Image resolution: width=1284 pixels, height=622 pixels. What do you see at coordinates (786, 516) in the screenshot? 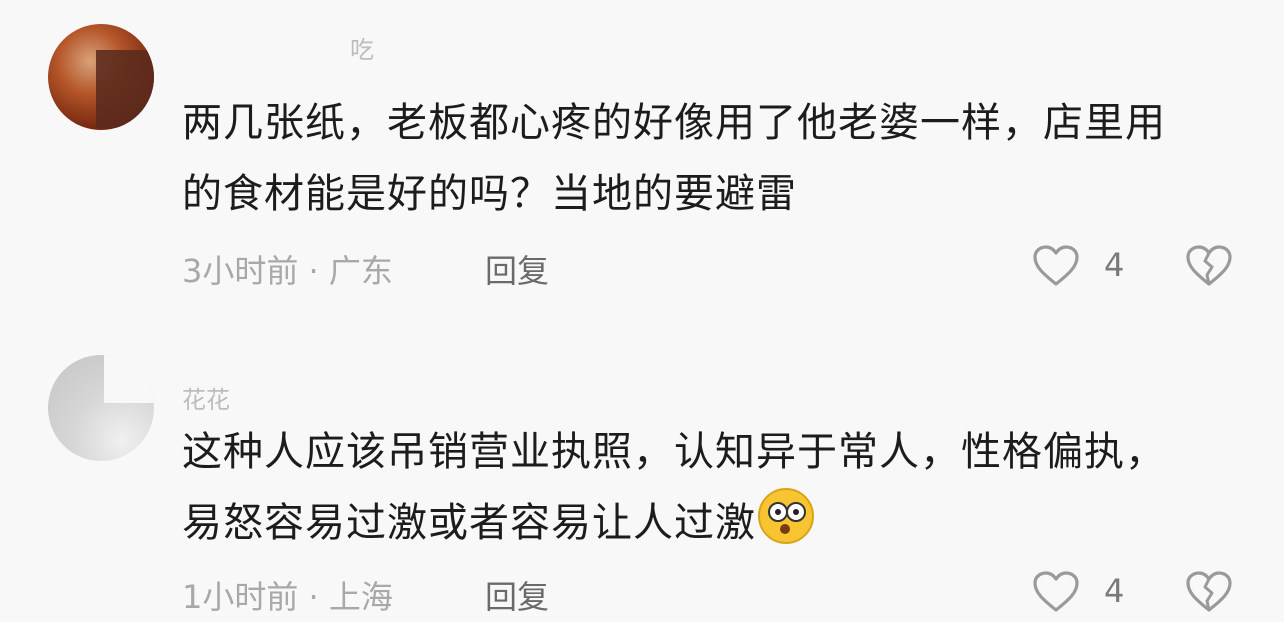
I see `astonished-face-icon` at bounding box center [786, 516].